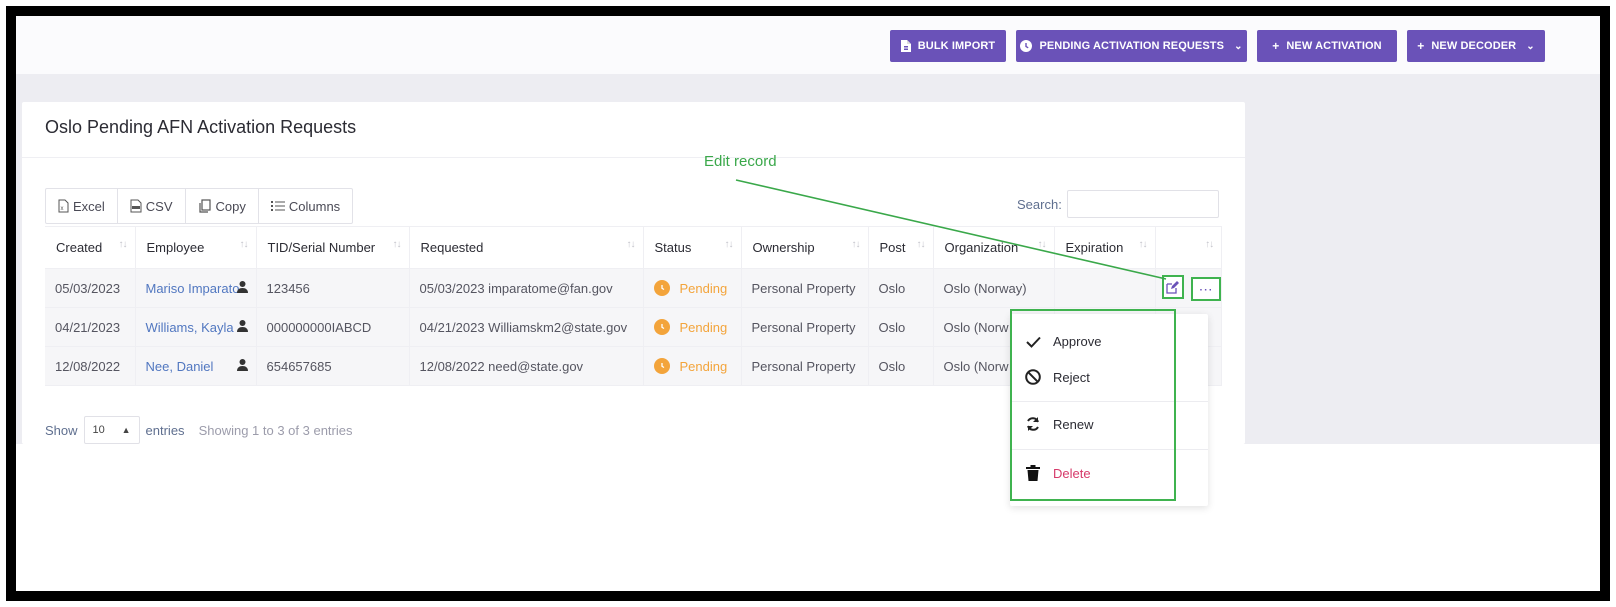 Image resolution: width=1616 pixels, height=607 pixels. Describe the element at coordinates (1033, 424) in the screenshot. I see `refresh-icon` at that location.